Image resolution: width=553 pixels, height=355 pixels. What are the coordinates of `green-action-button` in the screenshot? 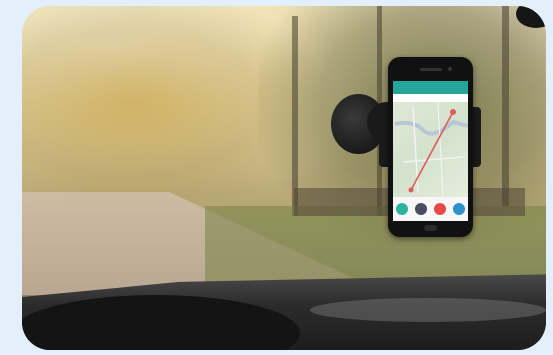 It's located at (402, 209).